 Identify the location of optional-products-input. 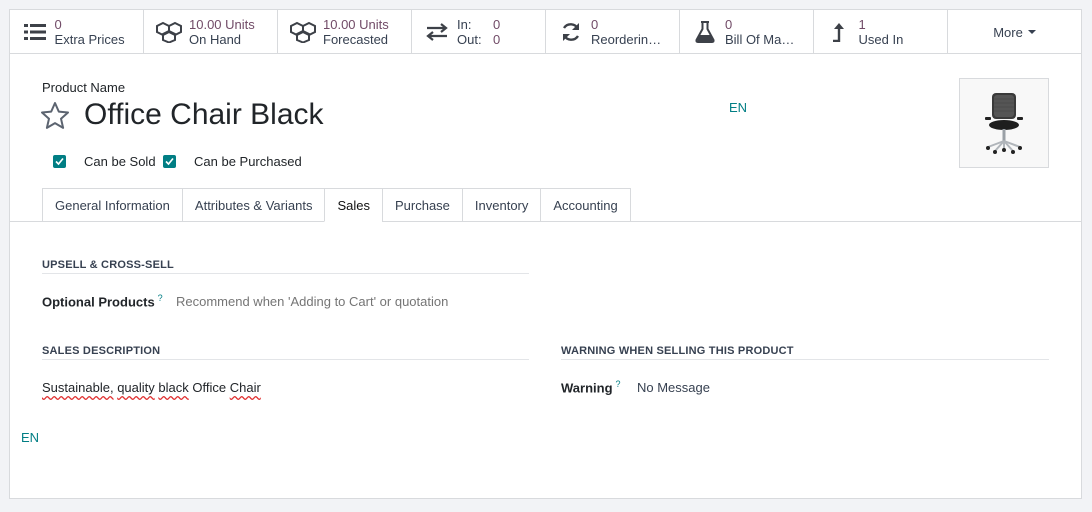
(346, 301).